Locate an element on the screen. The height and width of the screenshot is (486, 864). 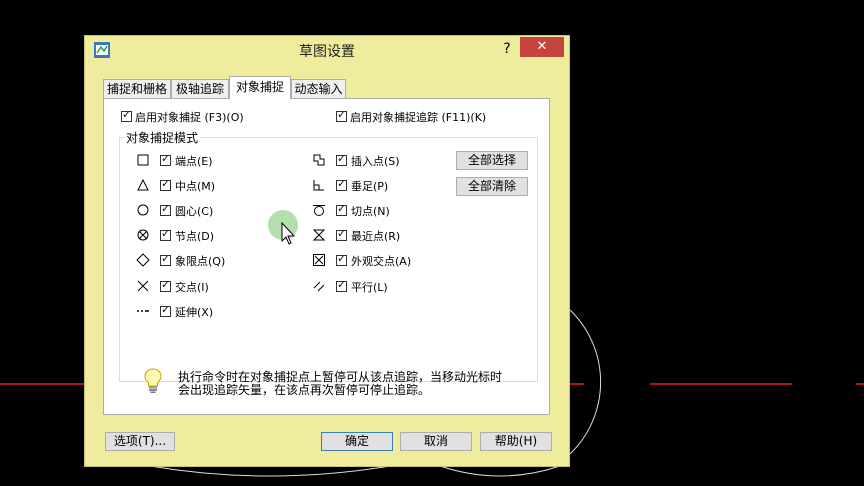
apparent-intersection-label: 外观交点(A) is located at coordinates (381, 261).